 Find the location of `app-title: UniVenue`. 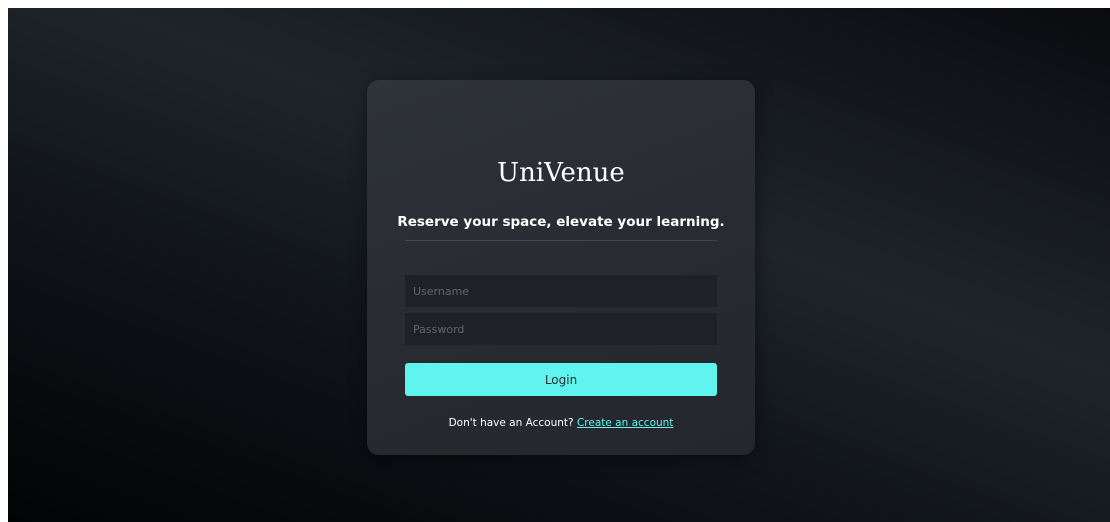

app-title: UniVenue is located at coordinates (561, 173).